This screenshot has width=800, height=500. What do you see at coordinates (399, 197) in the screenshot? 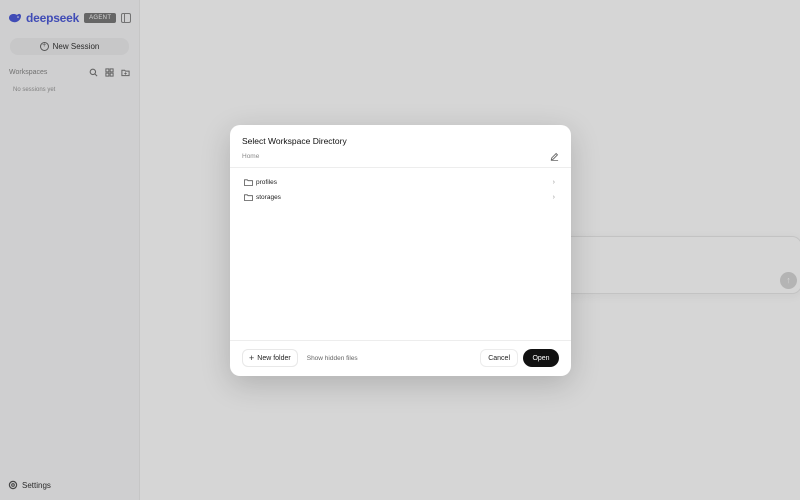
I see `directory-item: storages ›` at bounding box center [399, 197].